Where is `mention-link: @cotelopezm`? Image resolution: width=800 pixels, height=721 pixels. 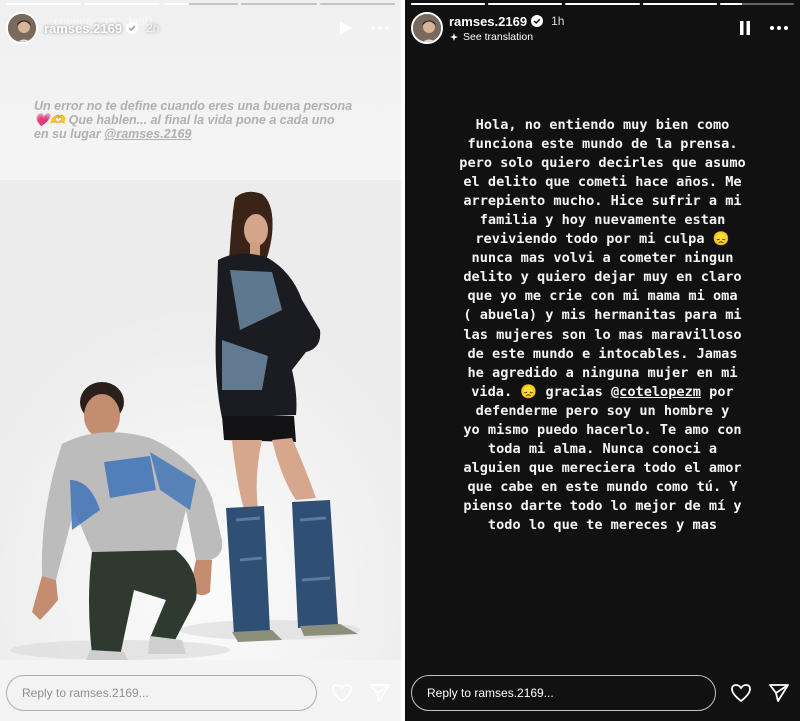 mention-link: @cotelopezm is located at coordinates (656, 392).